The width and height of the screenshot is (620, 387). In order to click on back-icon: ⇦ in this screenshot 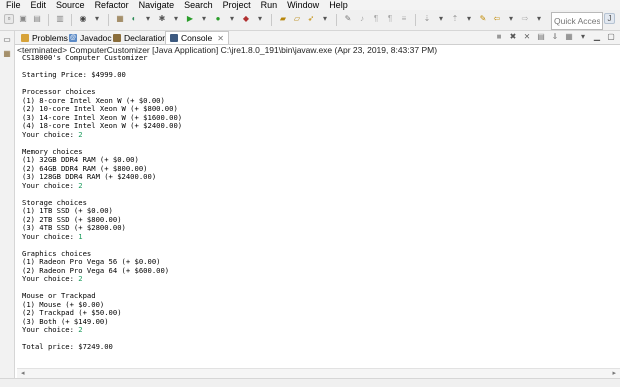, I will do `click(497, 19)`.